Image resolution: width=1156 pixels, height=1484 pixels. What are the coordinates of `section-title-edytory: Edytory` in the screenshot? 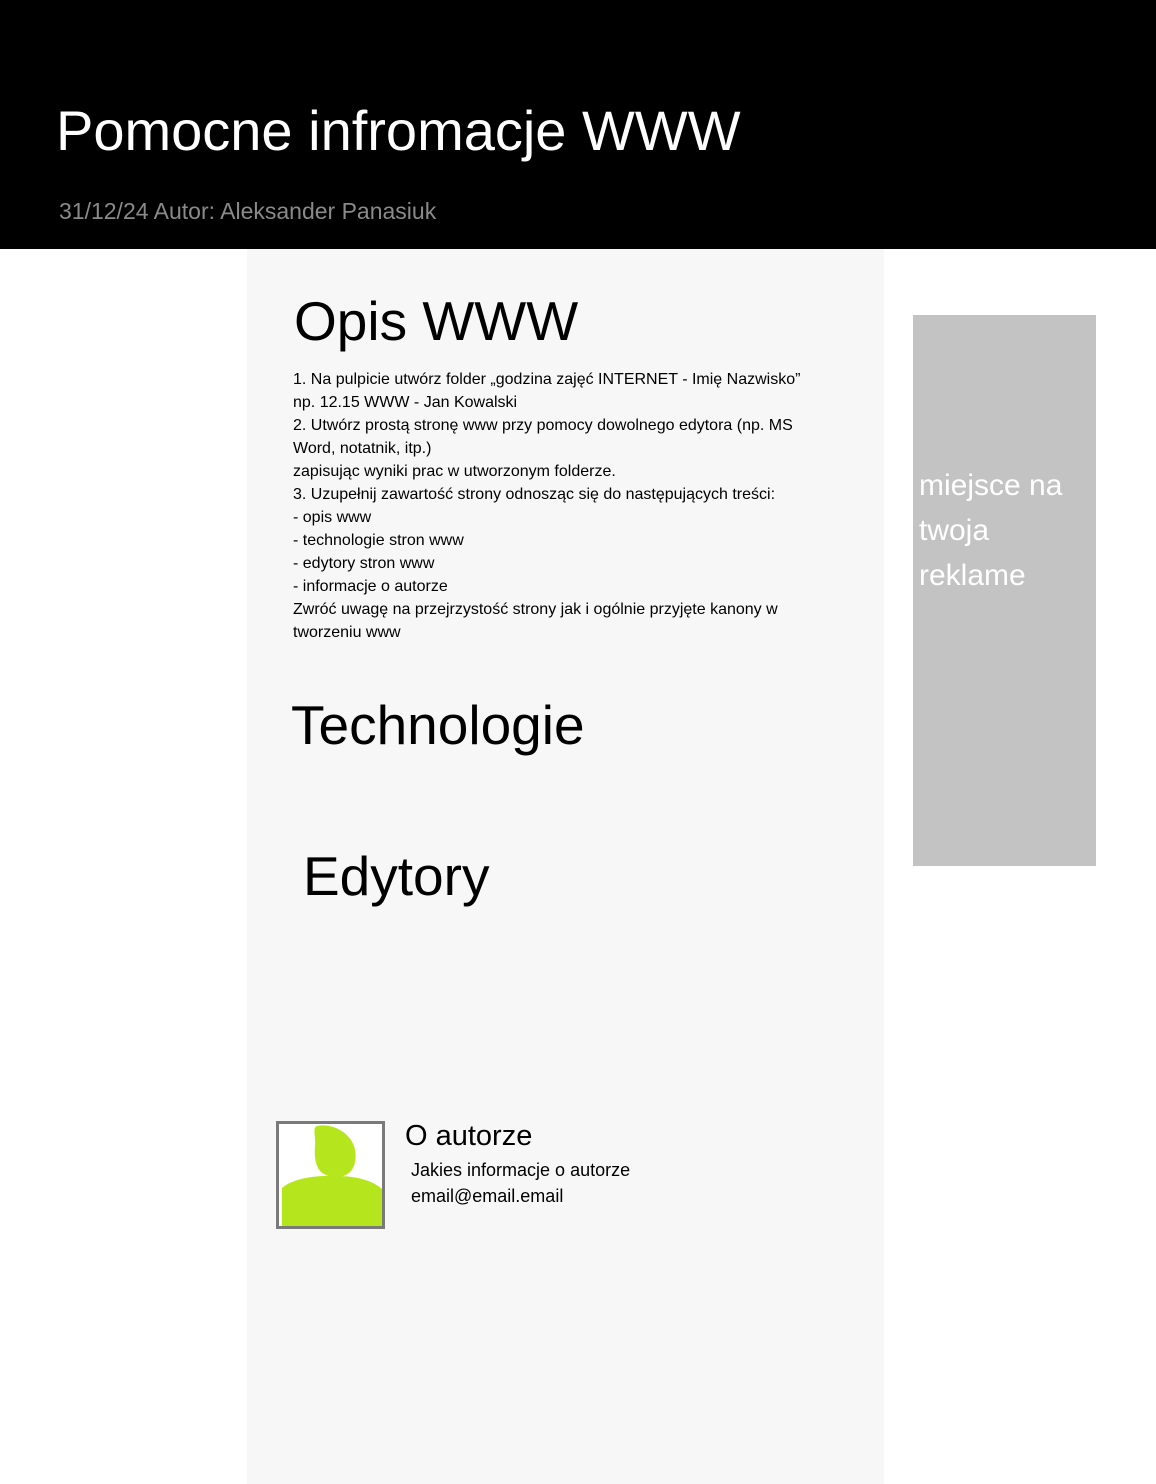 It's located at (396, 876).